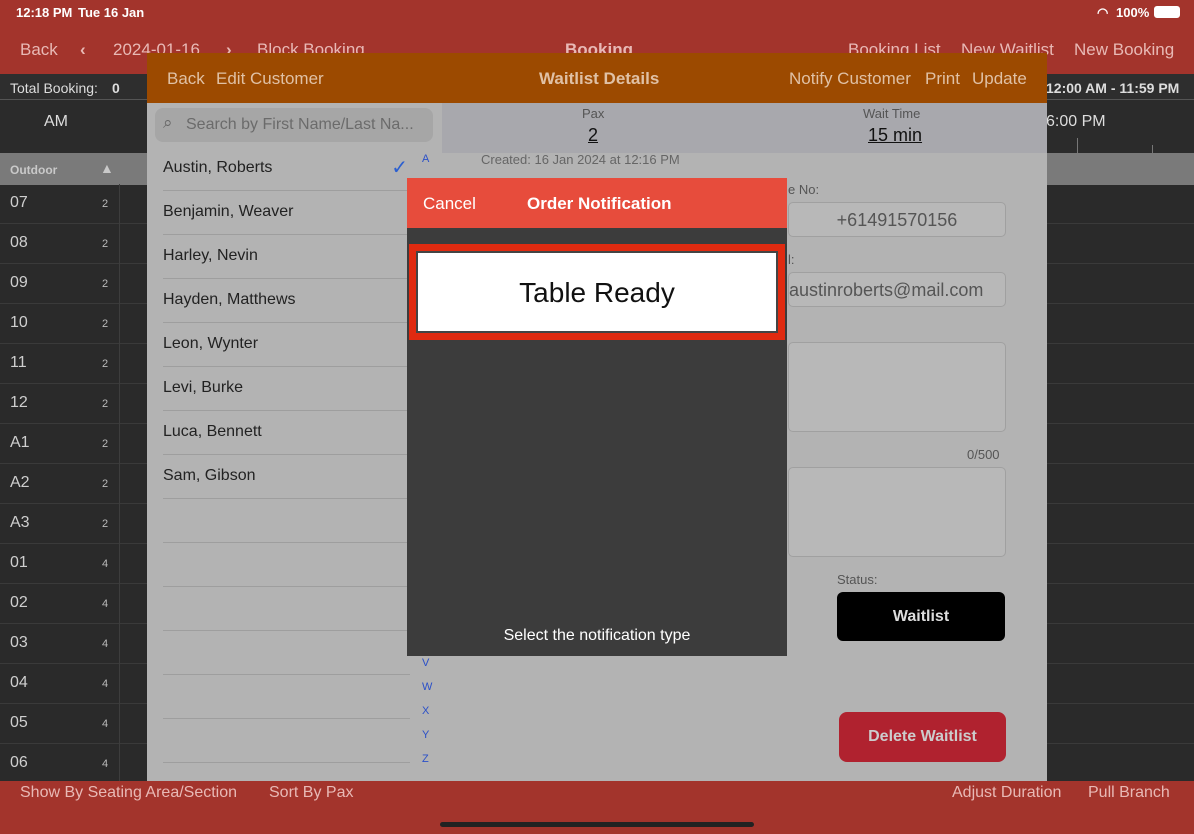 This screenshot has height=834, width=1194. I want to click on customer-list-item: Hayden, Matthews, so click(286, 301).